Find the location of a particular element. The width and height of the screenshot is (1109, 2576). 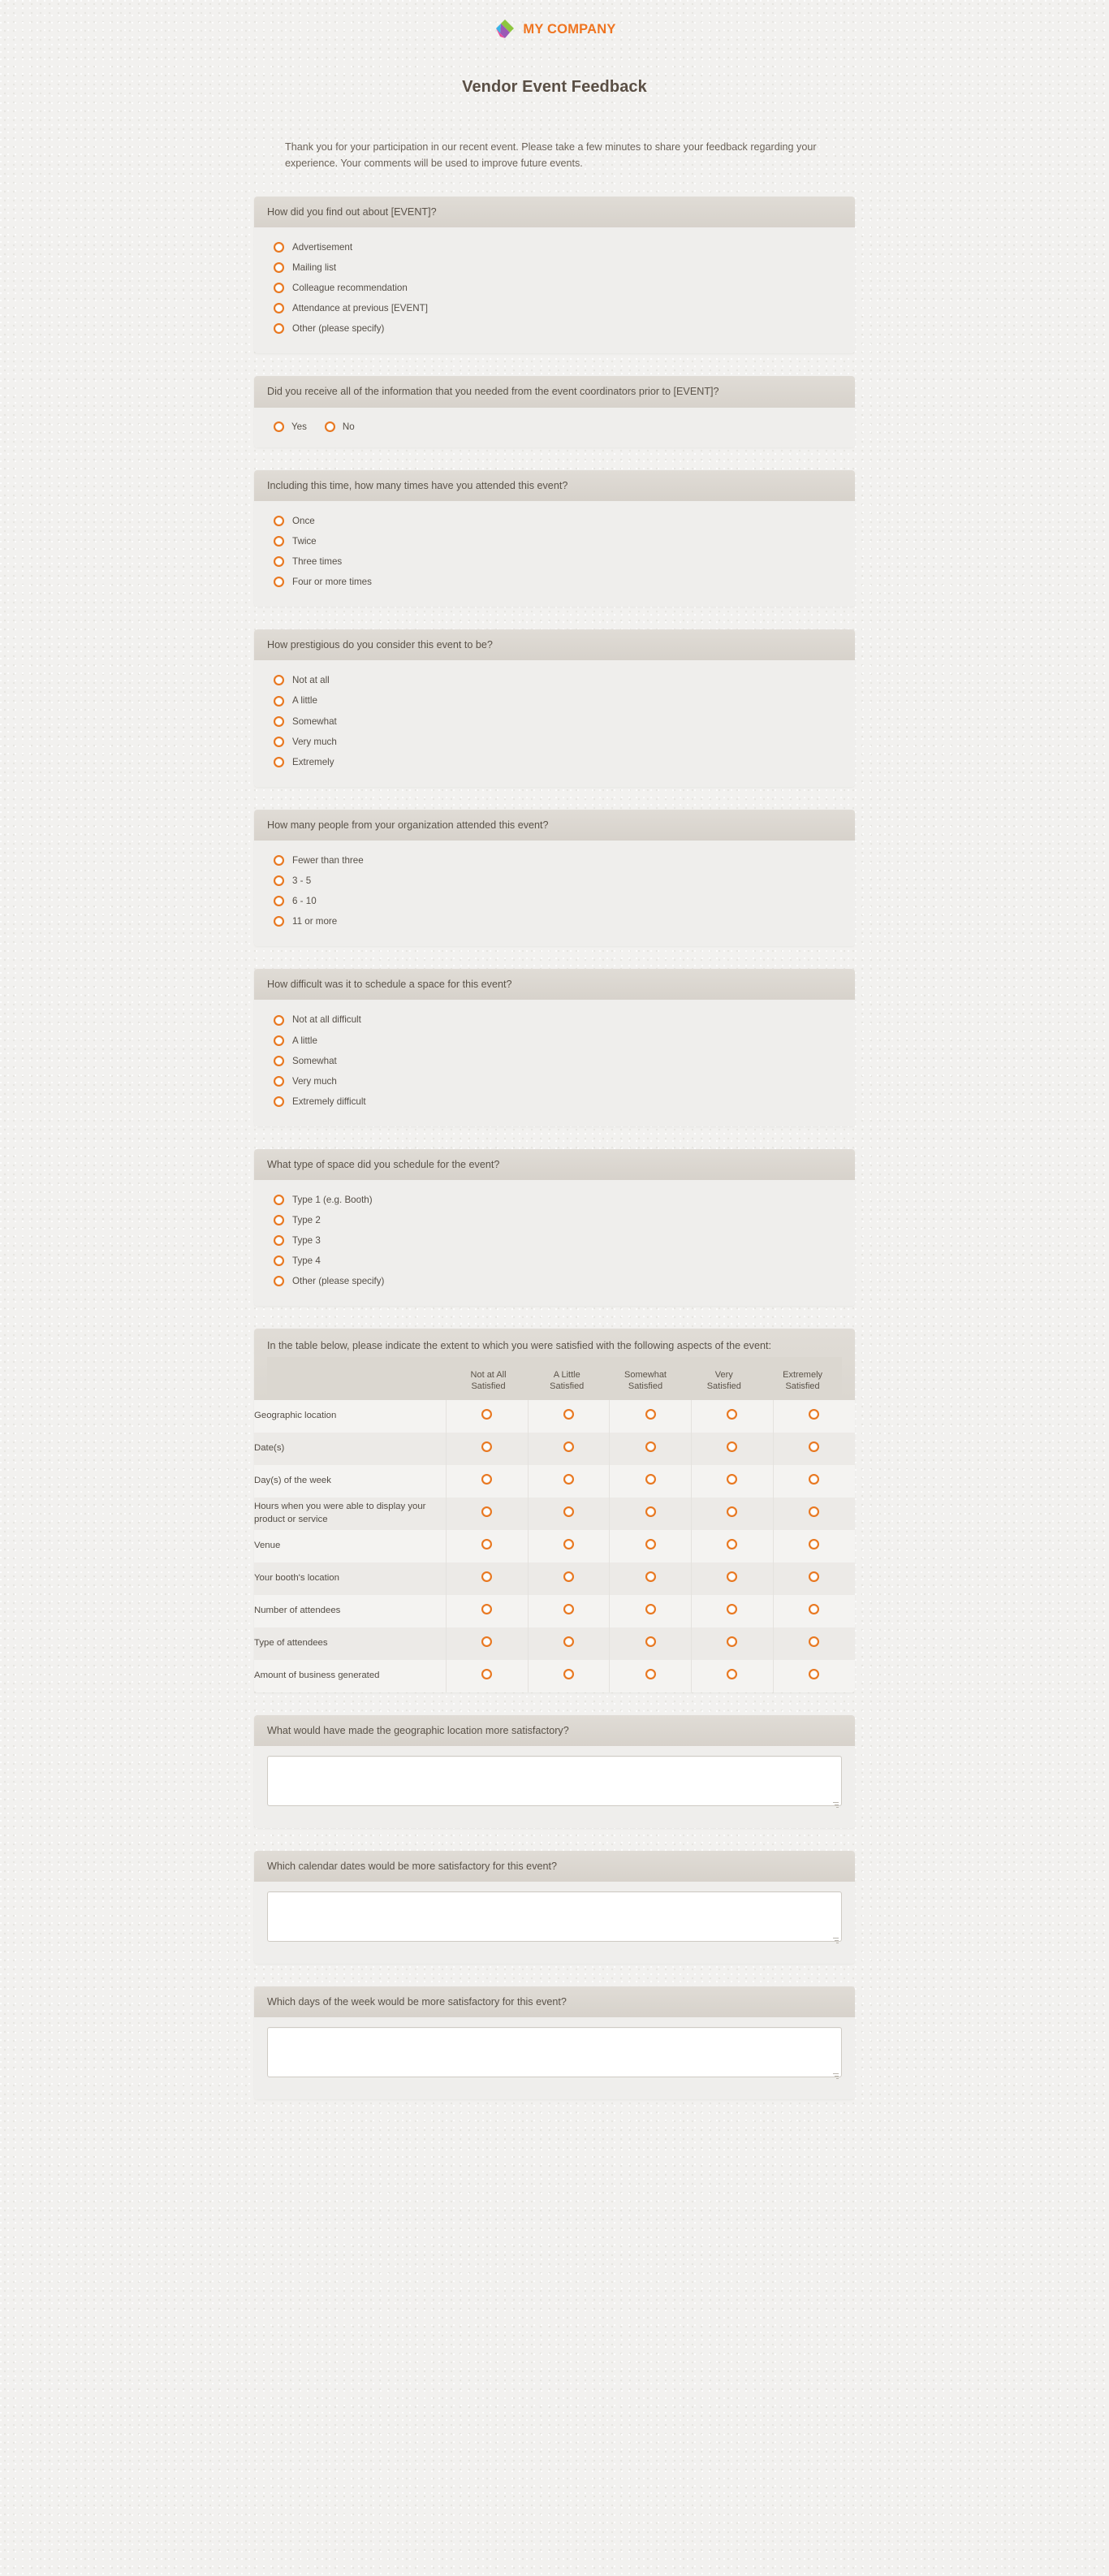

radio-option: Type 1 (e.g. Booth) is located at coordinates (554, 1200).